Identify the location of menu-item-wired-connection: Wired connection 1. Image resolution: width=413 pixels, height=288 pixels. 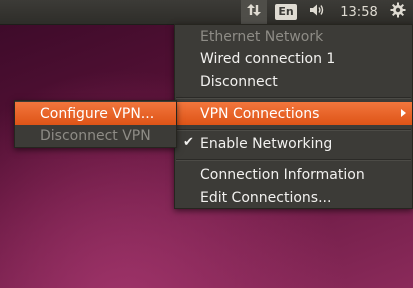
(293, 58).